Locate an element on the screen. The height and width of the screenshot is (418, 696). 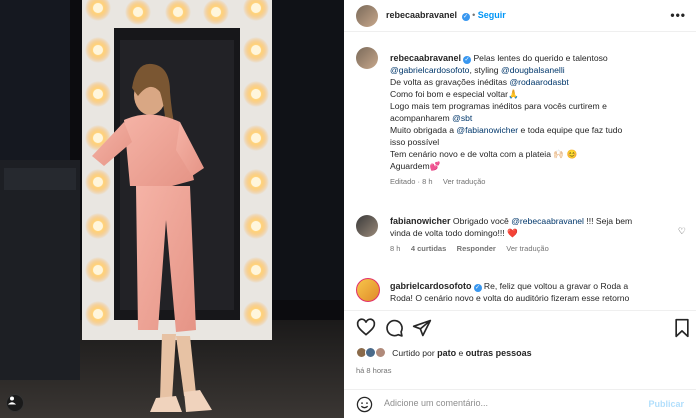
comment-input is located at coordinates (509, 403).